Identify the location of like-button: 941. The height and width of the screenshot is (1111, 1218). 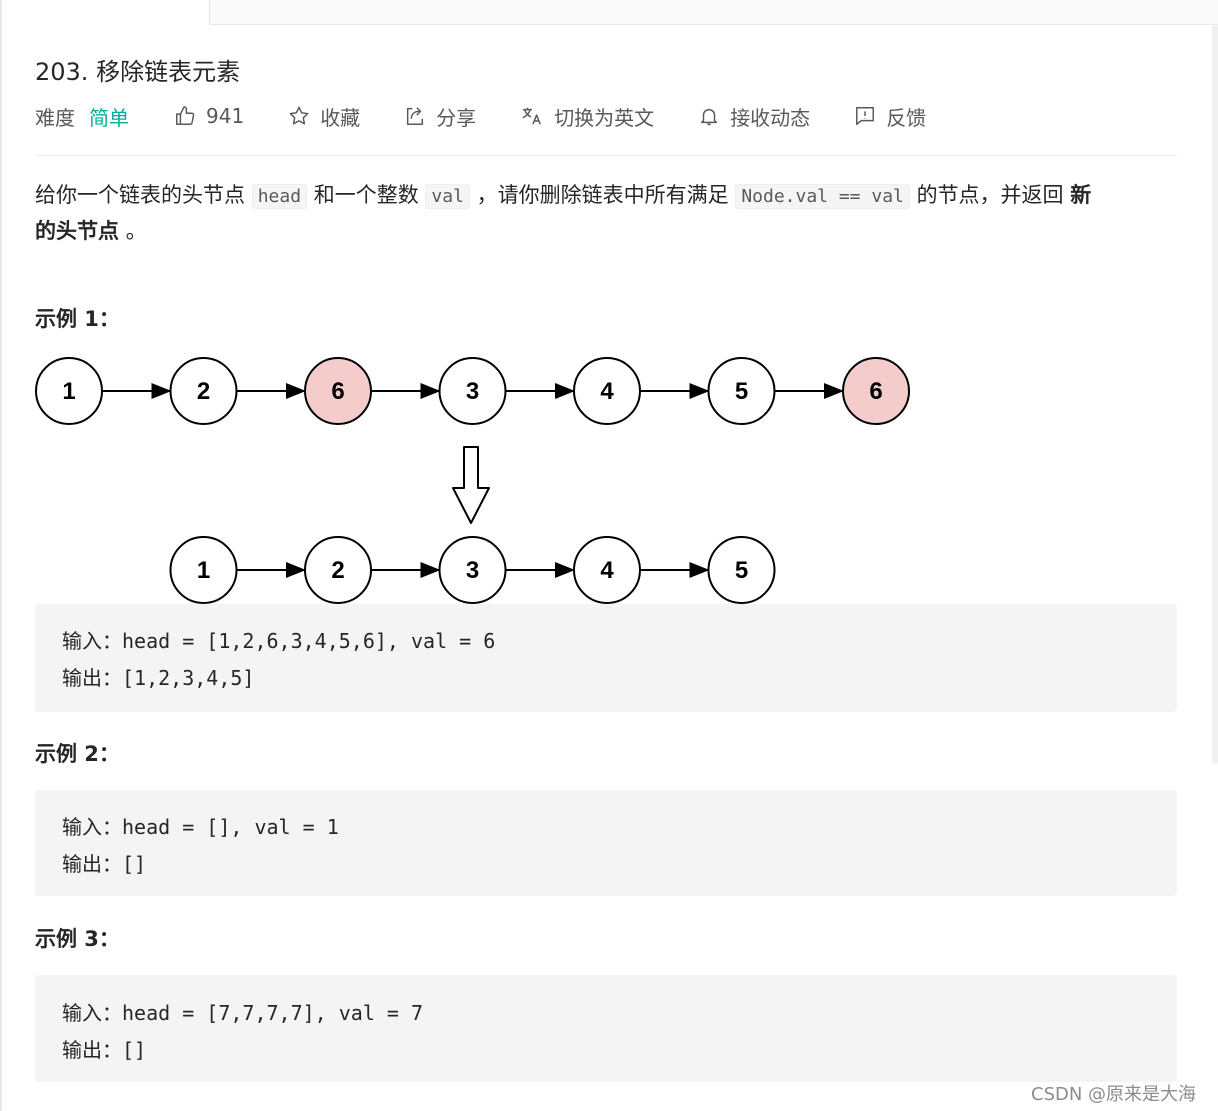
(209, 116).